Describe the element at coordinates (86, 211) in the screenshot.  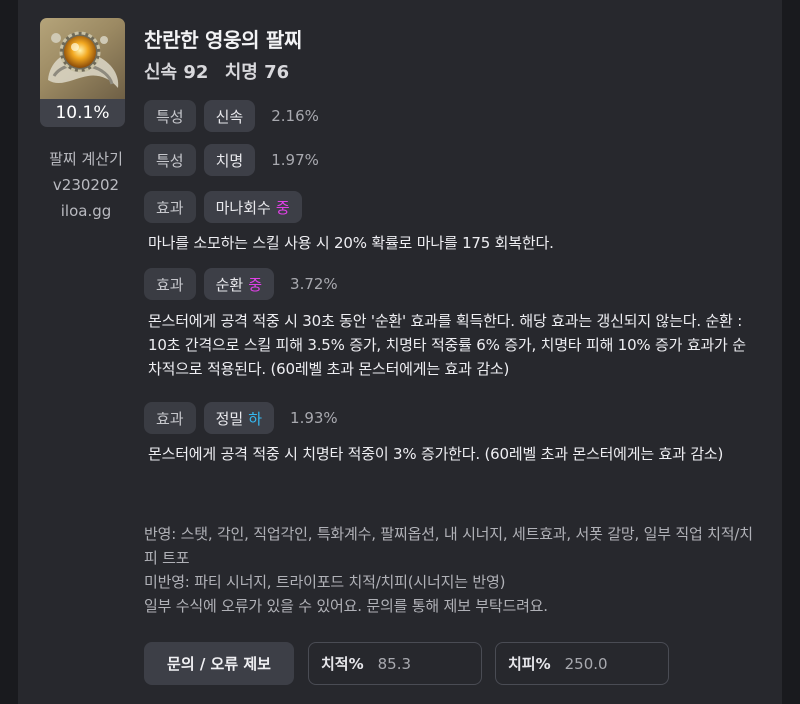
I see `calculator-site: iloa.gg` at that location.